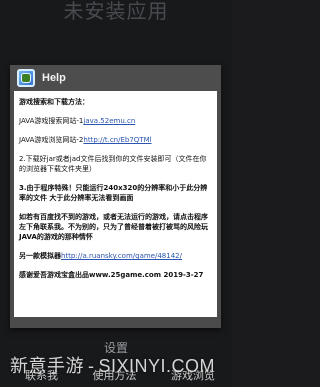  Describe the element at coordinates (40, 256) in the screenshot. I see `emulator-label: 另一款模拟器` at that location.